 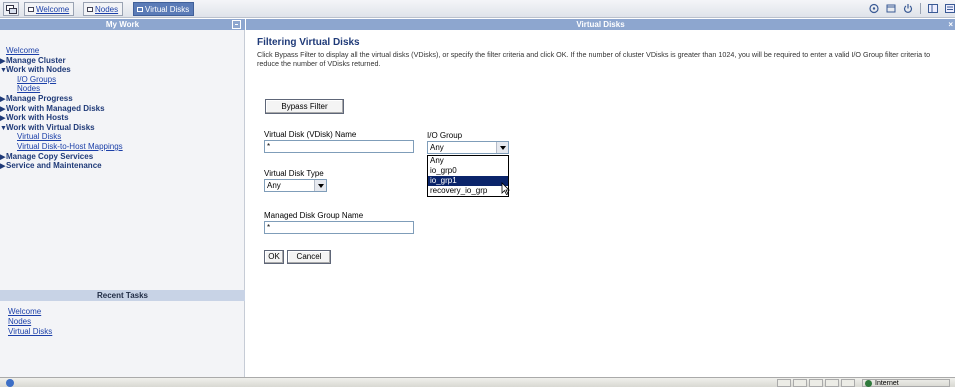 I want to click on recent-welcome-link: Welcome, so click(x=24, y=311).